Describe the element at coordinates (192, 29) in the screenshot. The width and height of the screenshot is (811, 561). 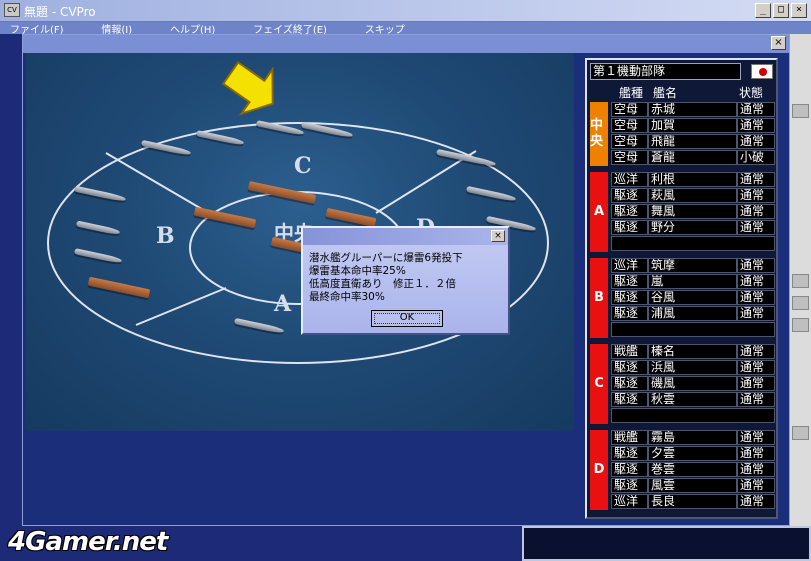
I see `menu-help: ヘルプ(H)` at that location.